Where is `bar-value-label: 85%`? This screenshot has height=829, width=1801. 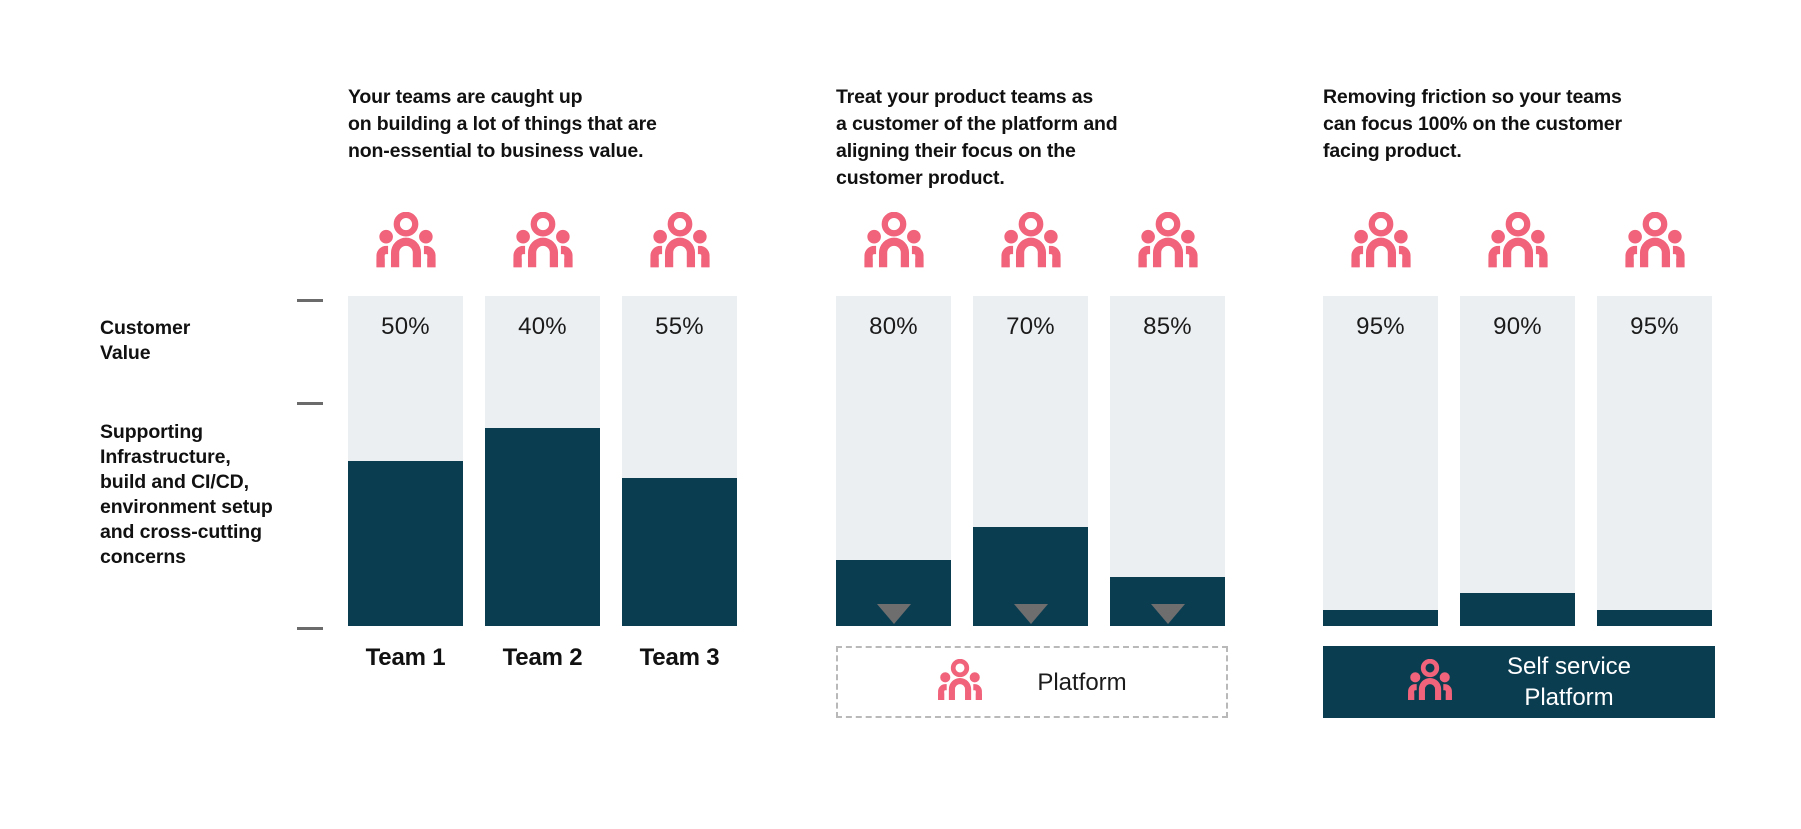 bar-value-label: 85% is located at coordinates (1167, 326).